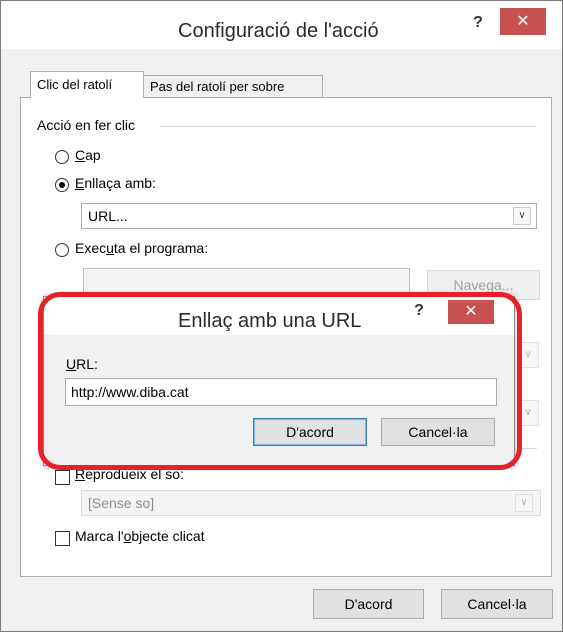 This screenshot has width=563, height=632. Describe the element at coordinates (62, 185) in the screenshot. I see `radio-link-to` at that location.